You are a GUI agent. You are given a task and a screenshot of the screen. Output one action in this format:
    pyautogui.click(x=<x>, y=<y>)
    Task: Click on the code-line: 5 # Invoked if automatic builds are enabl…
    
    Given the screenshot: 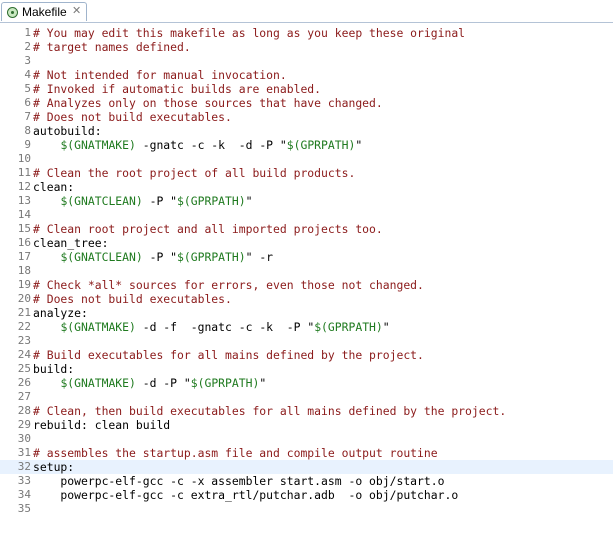 What is the action you would take?
    pyautogui.click(x=306, y=89)
    